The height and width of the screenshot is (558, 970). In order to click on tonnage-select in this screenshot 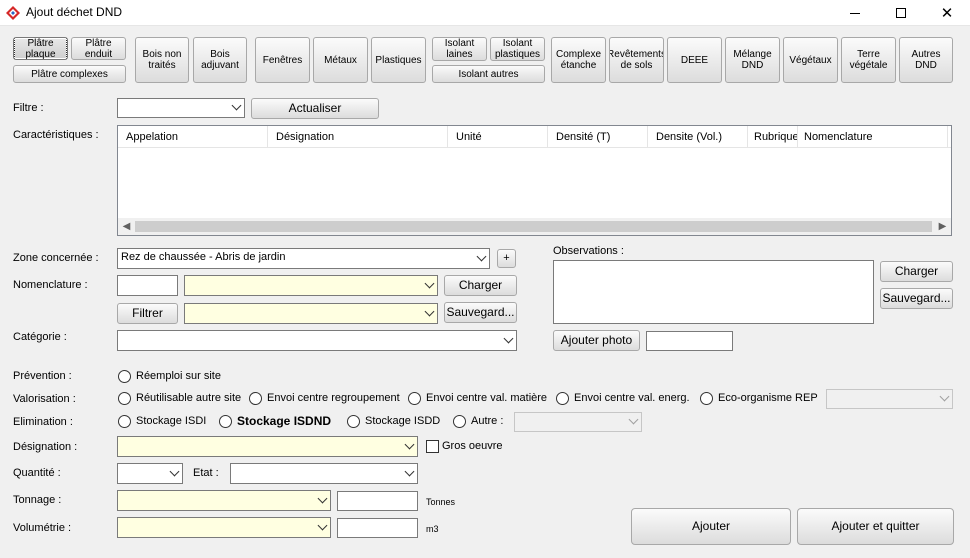, I will do `click(224, 500)`.